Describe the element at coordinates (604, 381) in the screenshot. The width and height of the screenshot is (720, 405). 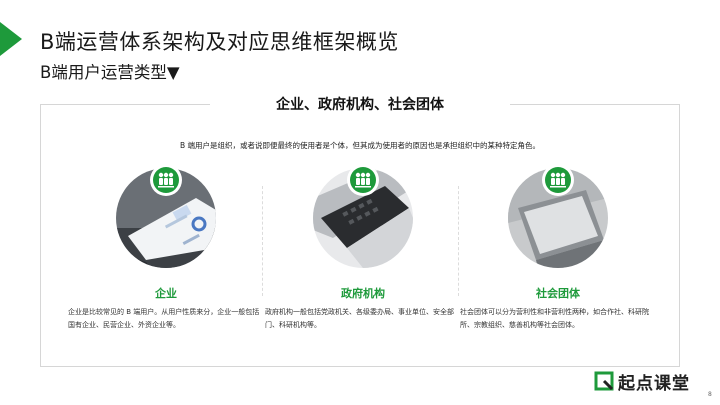
I see `qidian-logo-icon` at that location.